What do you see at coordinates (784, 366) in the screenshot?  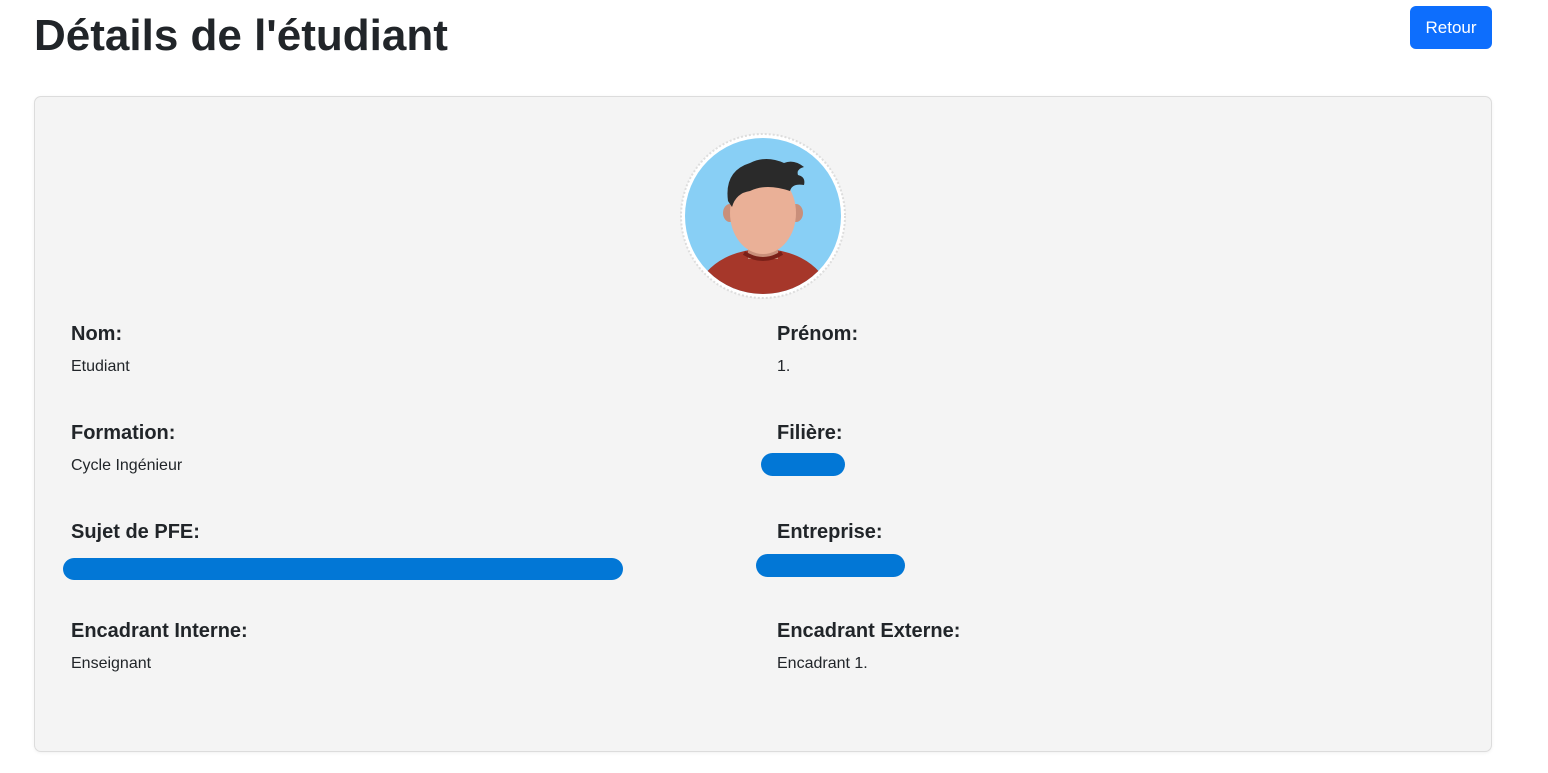 I see `prenom-value: 1.` at bounding box center [784, 366].